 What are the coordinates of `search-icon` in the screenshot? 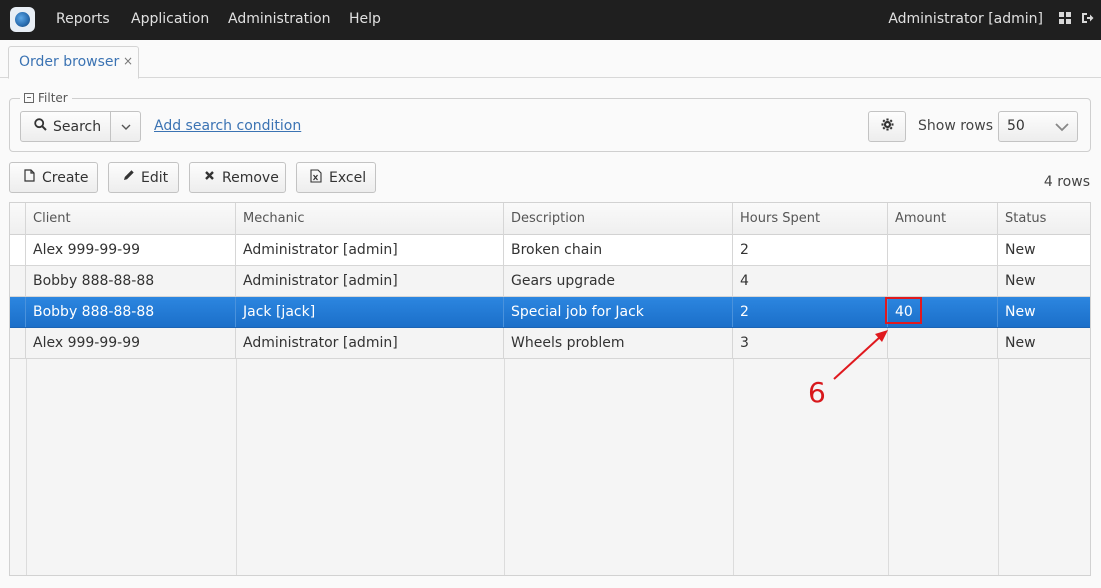 It's located at (40, 126).